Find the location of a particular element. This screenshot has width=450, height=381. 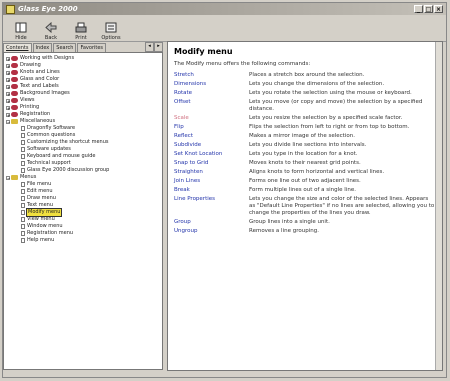

tree-item: + Working with Designs is located at coordinates (83, 58).